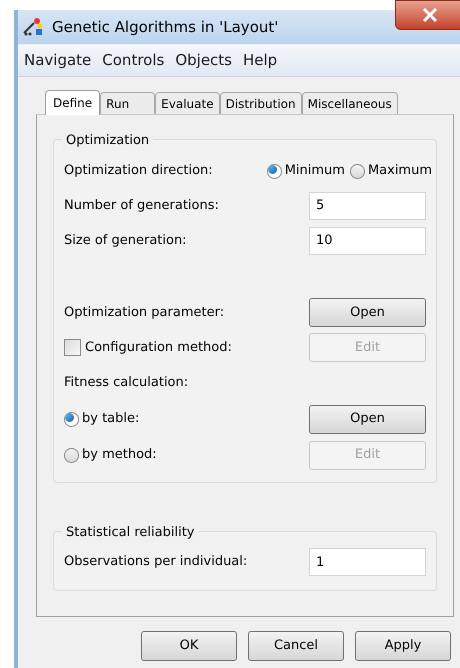 The width and height of the screenshot is (460, 668). I want to click on checkbox-label: Configuration method:, so click(158, 347).